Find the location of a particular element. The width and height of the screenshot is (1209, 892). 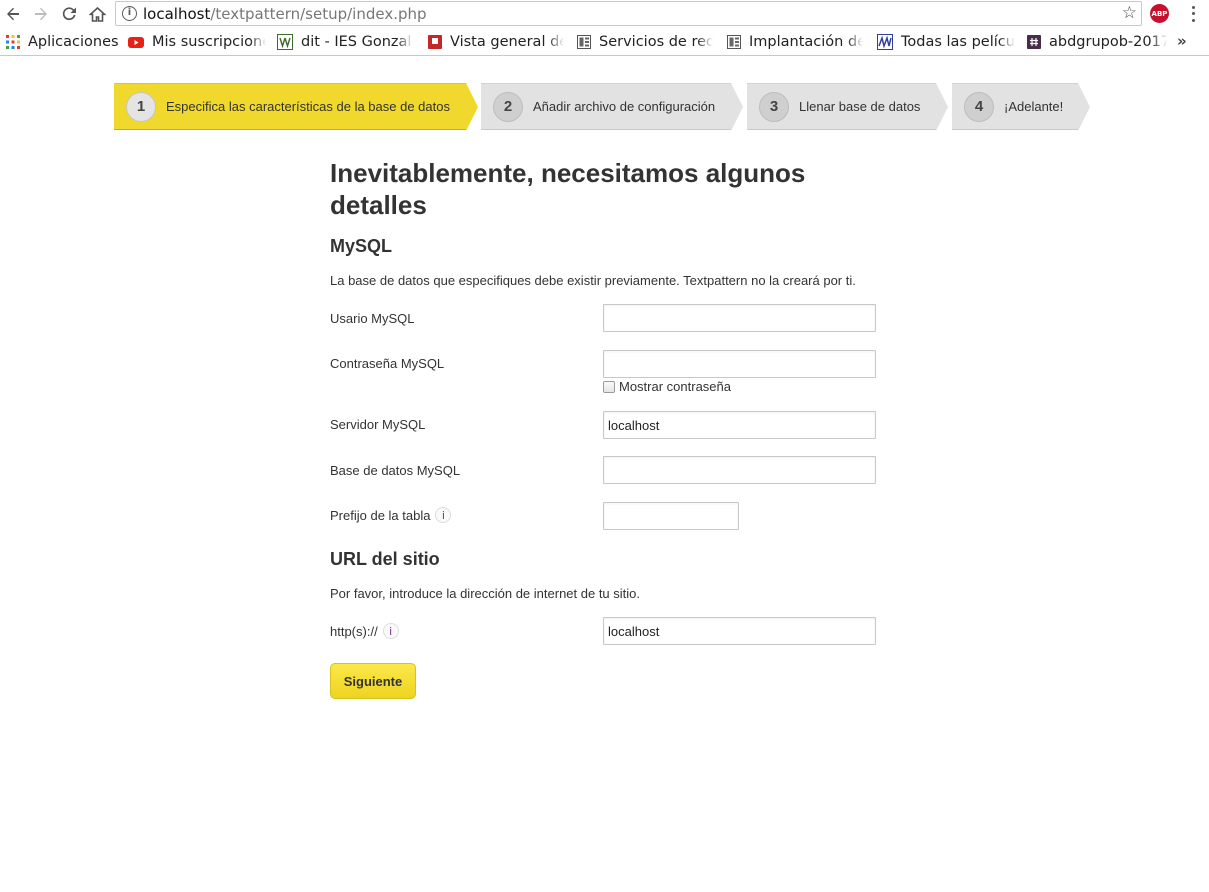

bookmark-servicios-de-red: Servicios de red is located at coordinates (645, 42).